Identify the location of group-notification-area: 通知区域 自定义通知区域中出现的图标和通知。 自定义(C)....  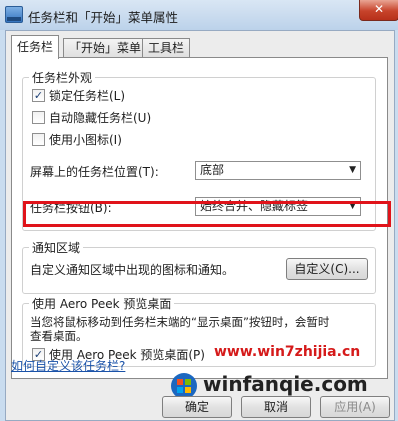
(199, 266).